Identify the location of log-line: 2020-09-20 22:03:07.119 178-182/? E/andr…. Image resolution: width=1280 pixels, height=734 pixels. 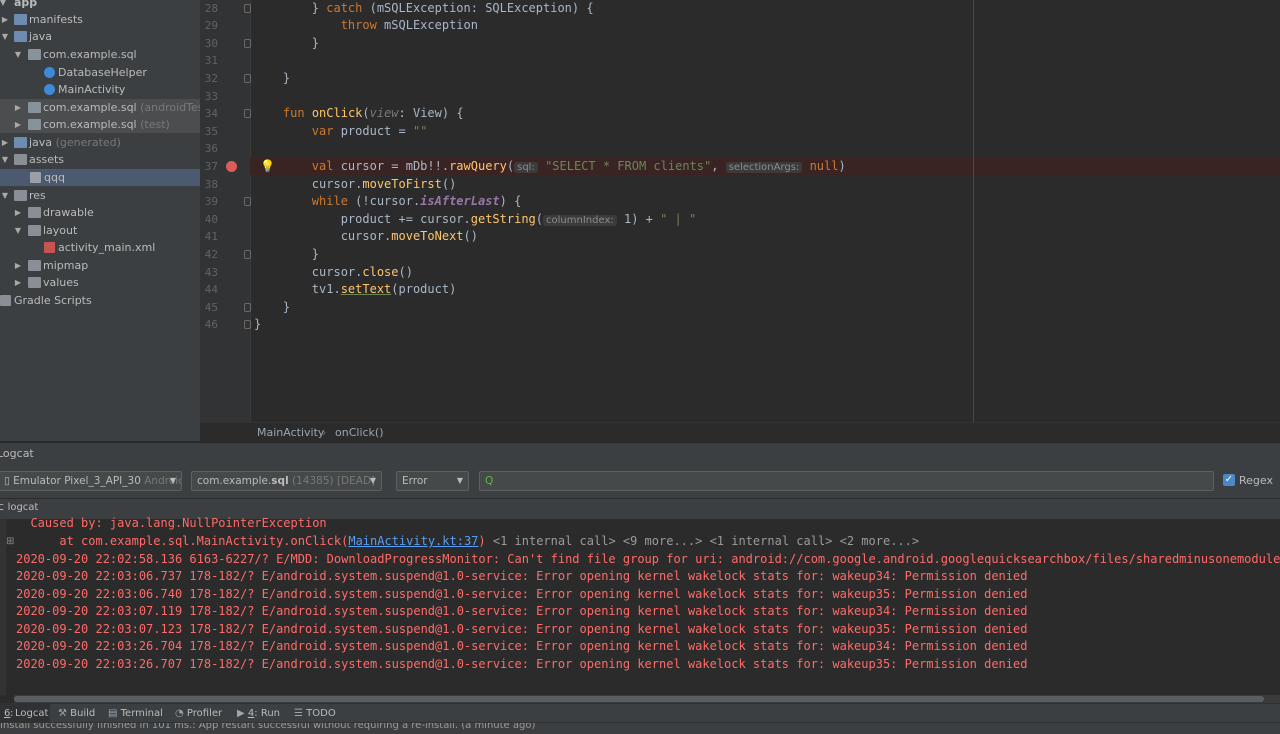
(521, 611).